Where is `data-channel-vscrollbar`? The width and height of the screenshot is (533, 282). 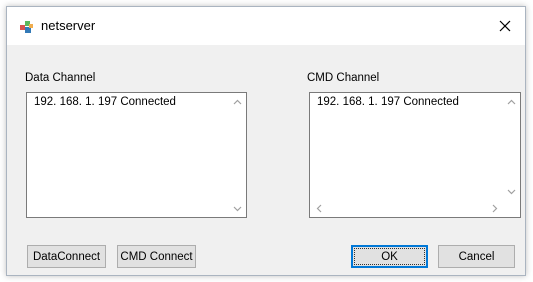 data-channel-vscrollbar is located at coordinates (237, 155).